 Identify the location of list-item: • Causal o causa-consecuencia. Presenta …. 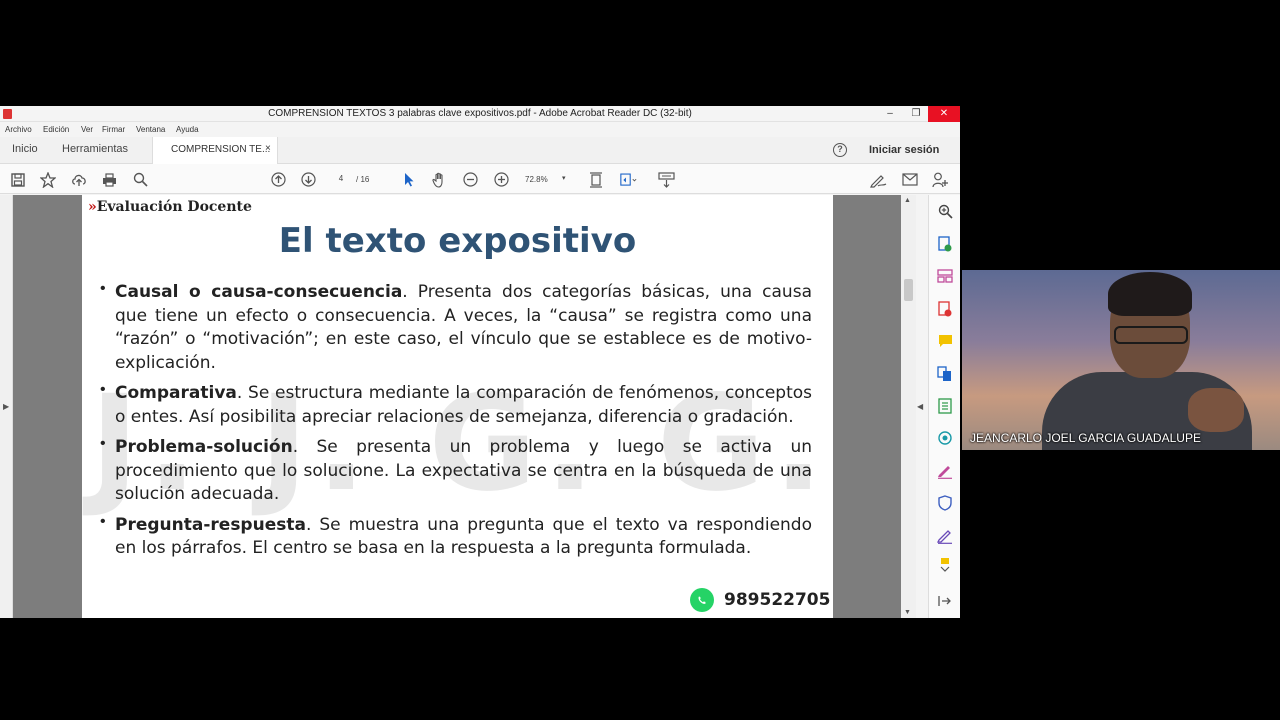
(456, 327).